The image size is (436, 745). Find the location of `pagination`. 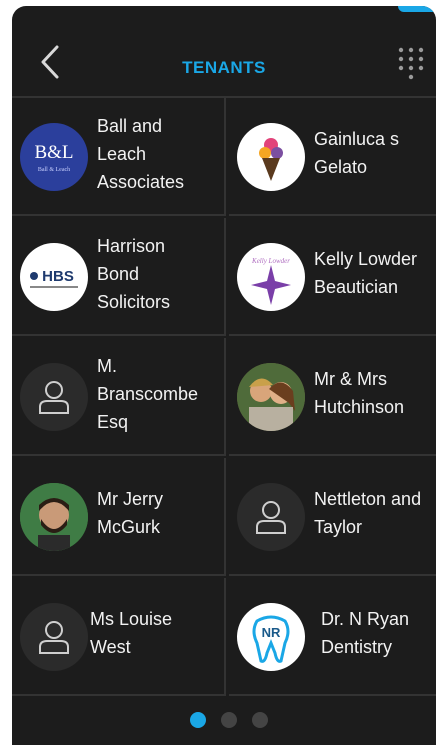

pagination is located at coordinates (224, 721).